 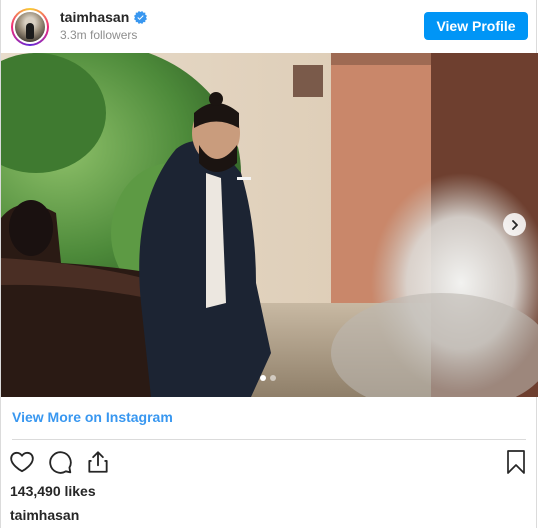 What do you see at coordinates (94, 17) in the screenshot?
I see `username: taimhasan` at bounding box center [94, 17].